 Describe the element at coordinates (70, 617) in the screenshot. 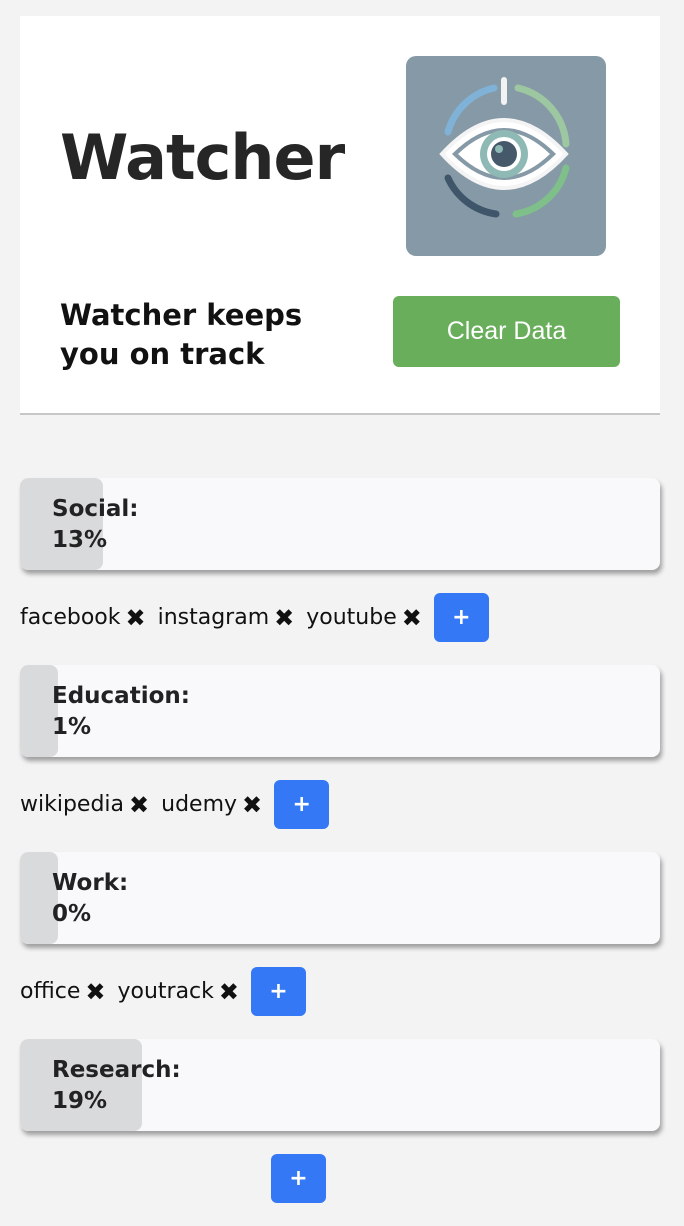

I see `site-name: facebook` at that location.